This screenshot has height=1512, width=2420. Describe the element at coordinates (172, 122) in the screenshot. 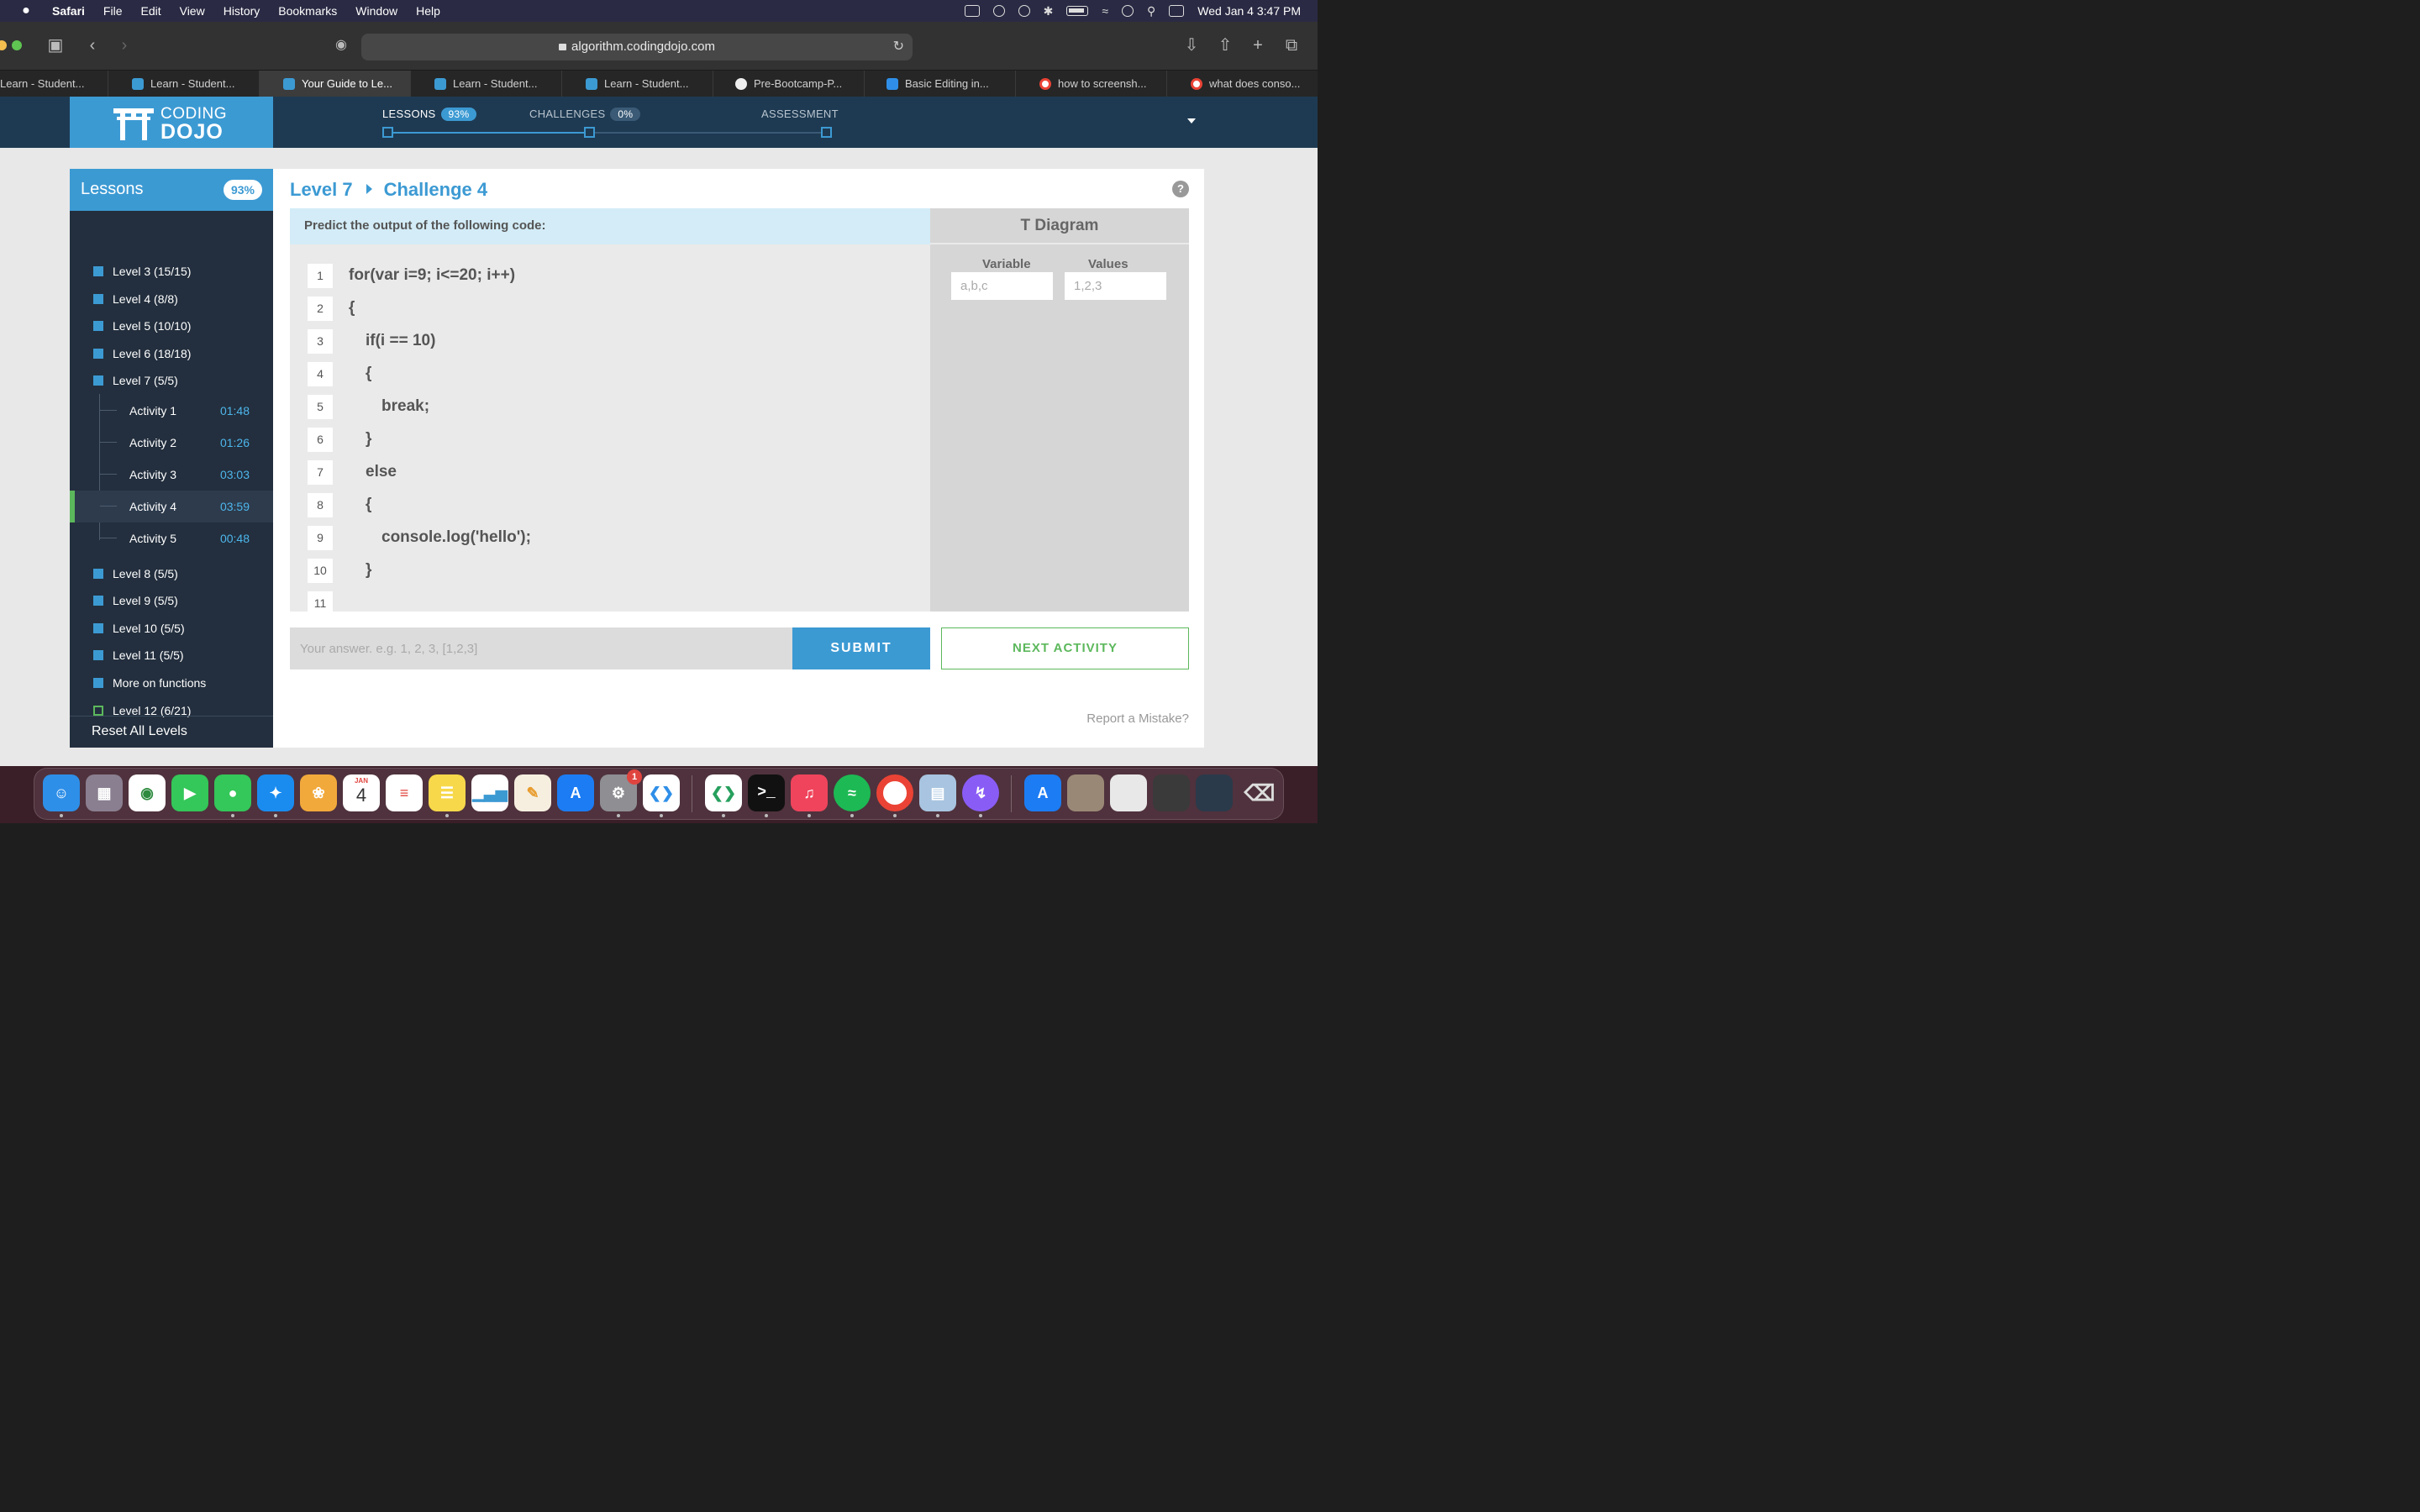

I see `coding-dojo-logo: CODING DOJO` at that location.